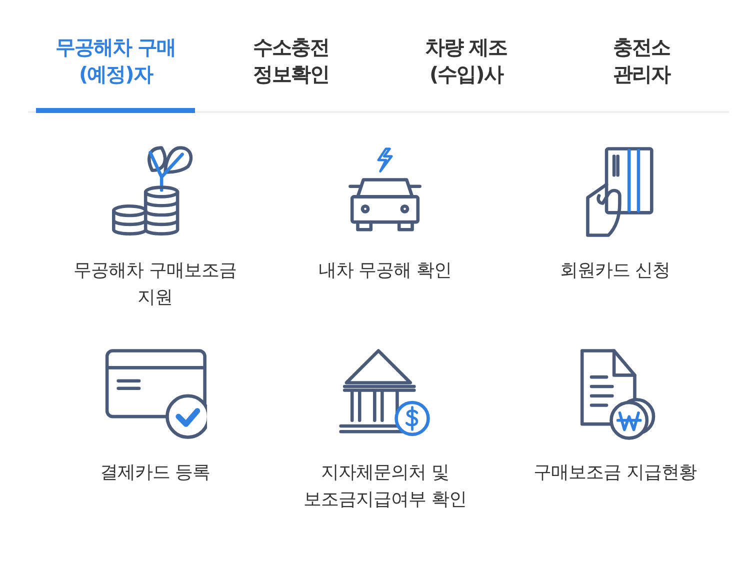 The image size is (749, 561). What do you see at coordinates (290, 71) in the screenshot?
I see `tab: 수소충전 정보확인` at bounding box center [290, 71].